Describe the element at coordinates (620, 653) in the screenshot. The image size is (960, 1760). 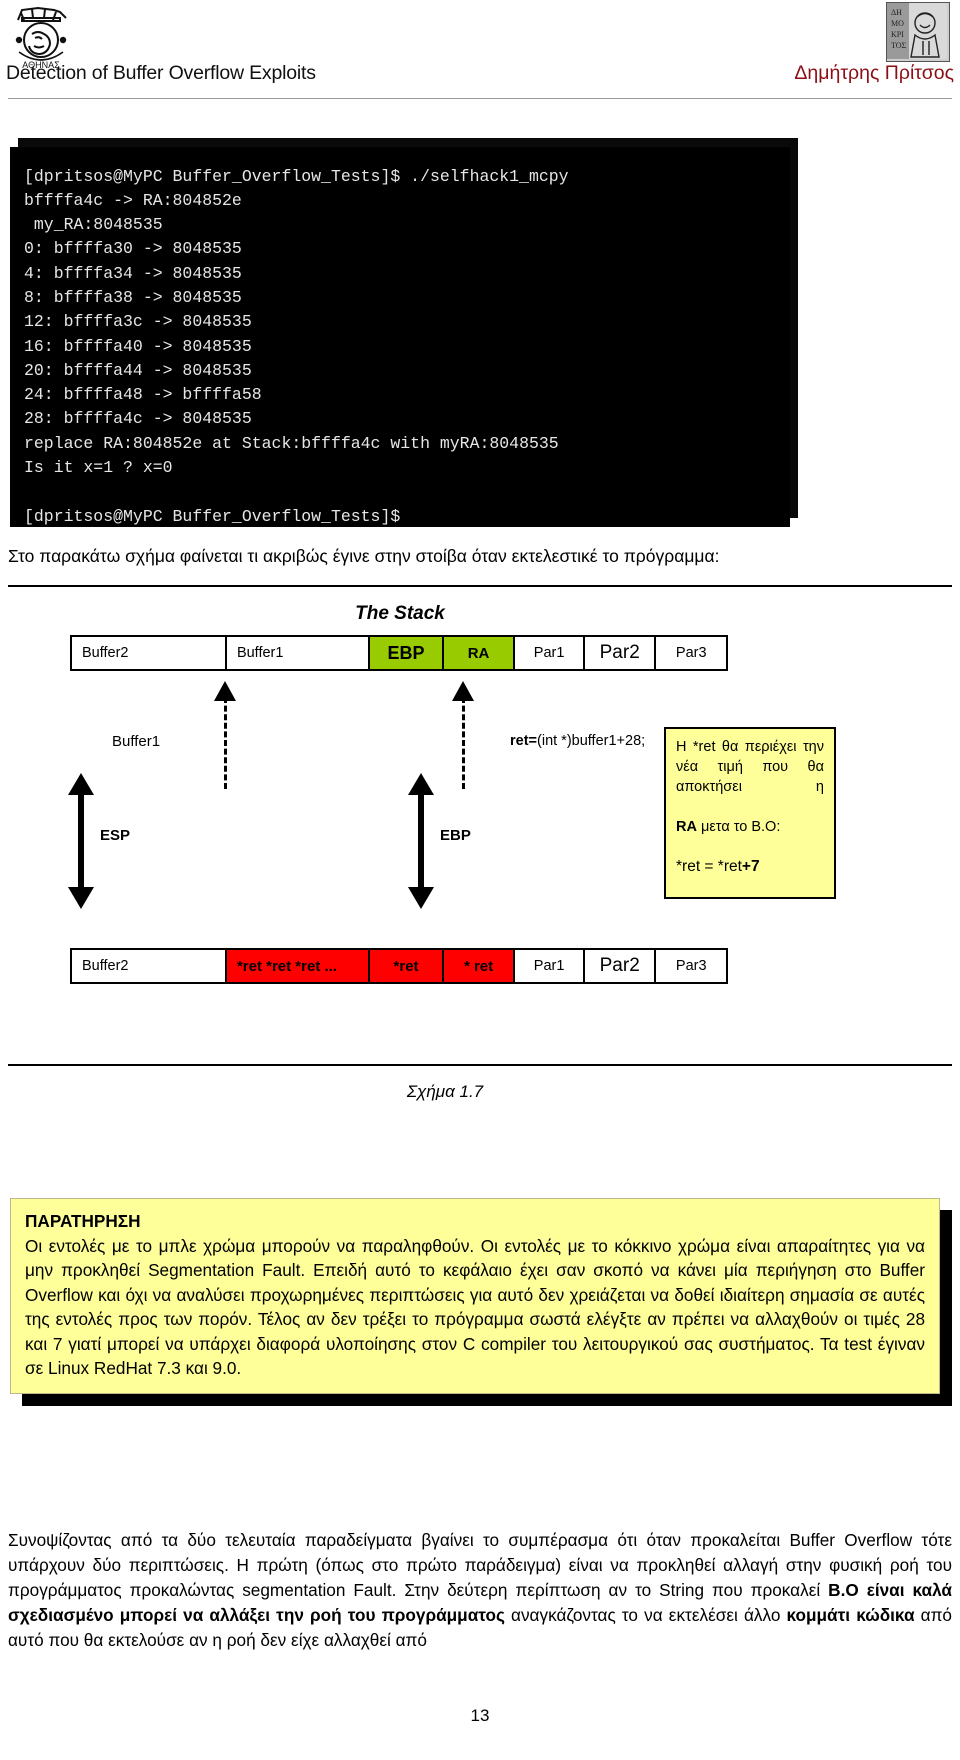
I see `stack-cell-par2: Par2` at that location.